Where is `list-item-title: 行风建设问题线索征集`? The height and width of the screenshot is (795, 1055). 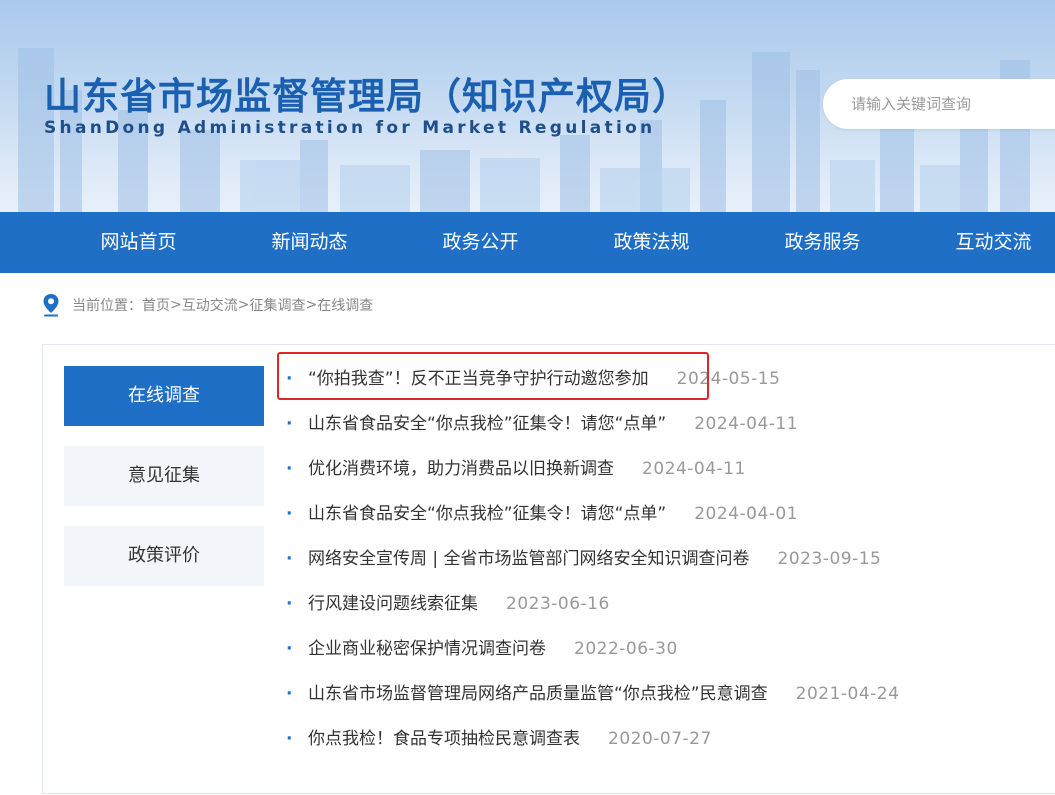
list-item-title: 行风建设问题线索征集 is located at coordinates (393, 604).